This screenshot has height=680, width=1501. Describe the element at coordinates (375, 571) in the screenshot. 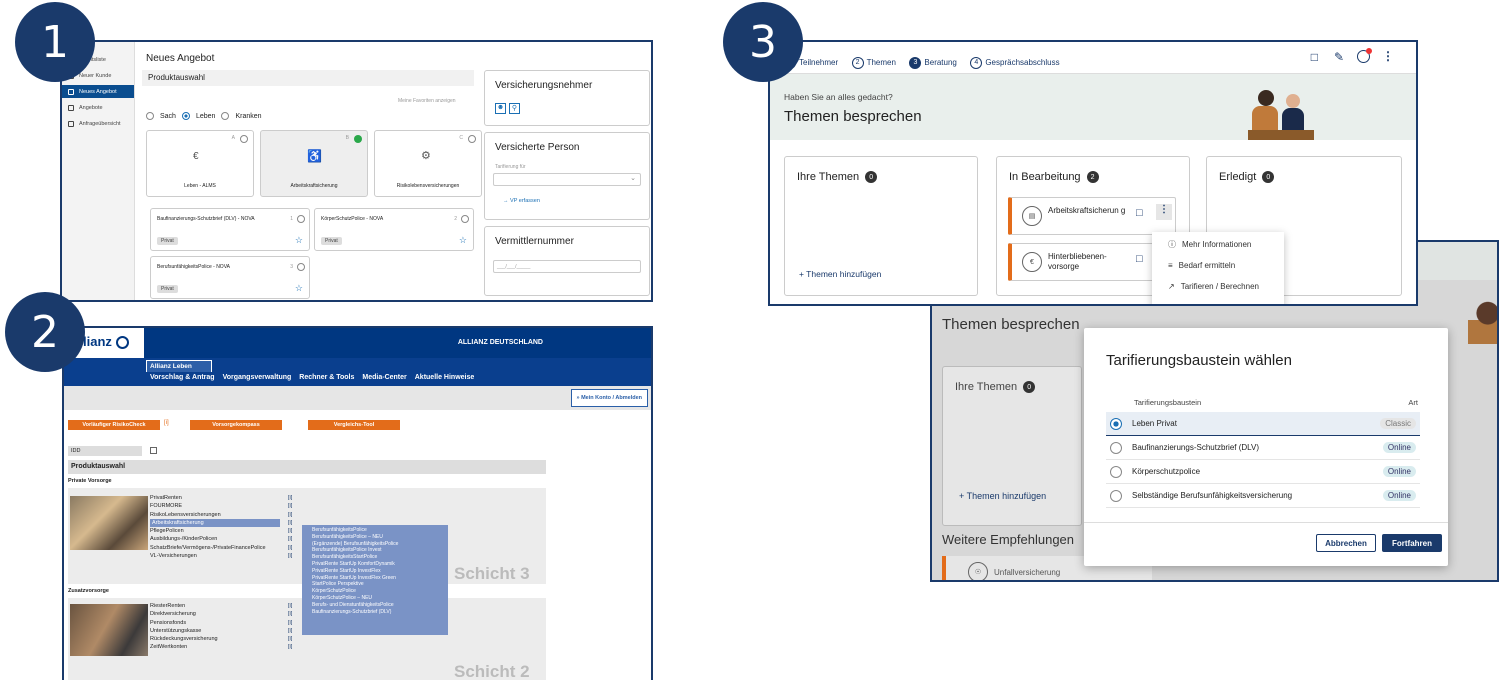

I see `submenu-item: PrivatRente StartUp InvestFlex` at that location.